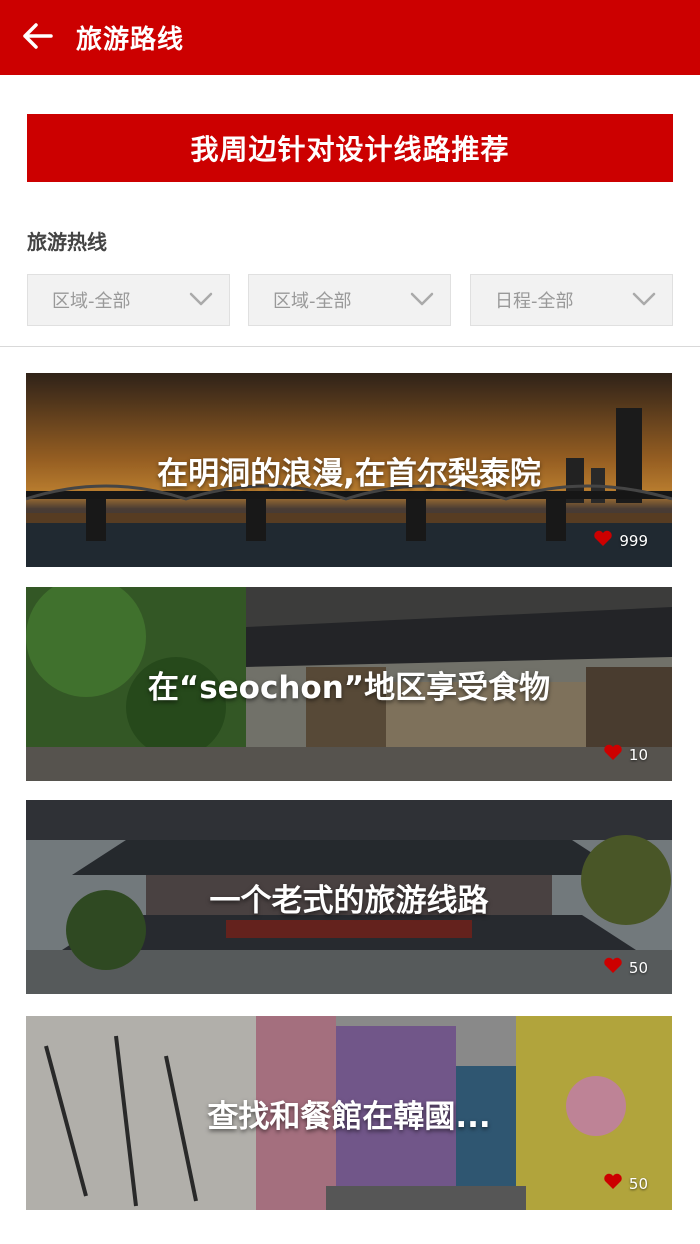 The width and height of the screenshot is (700, 1244). Describe the element at coordinates (349, 473) in the screenshot. I see `route-title: 在明洞的浪漫,在首尔梨泰院` at that location.